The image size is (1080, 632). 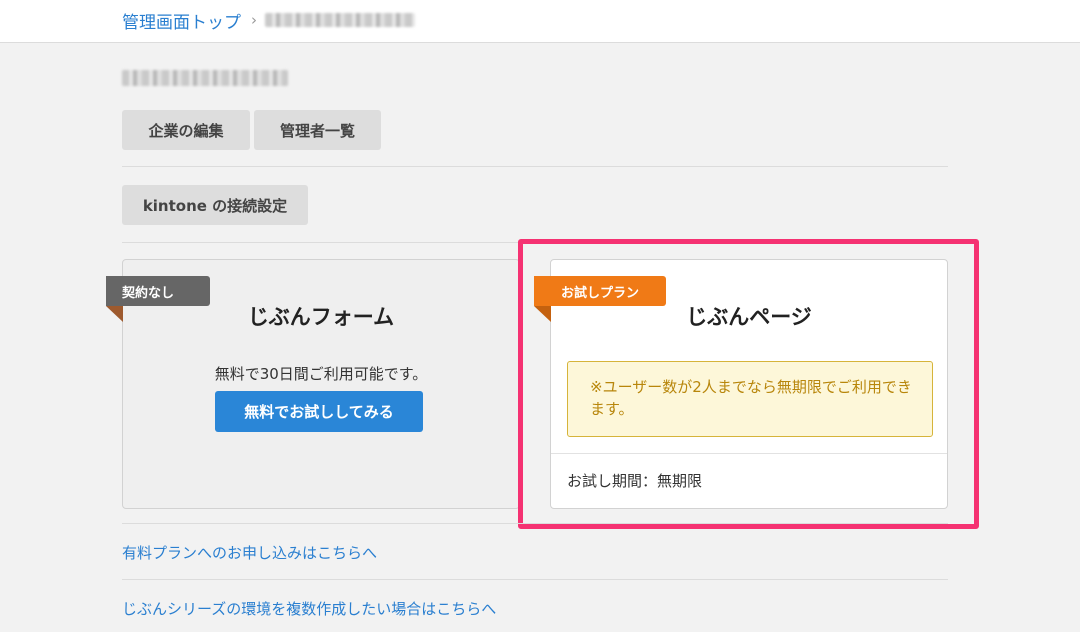 What do you see at coordinates (249, 552) in the screenshot?
I see `paid-plan-link: 有料プランへのお申し込みはこちらへ` at bounding box center [249, 552].